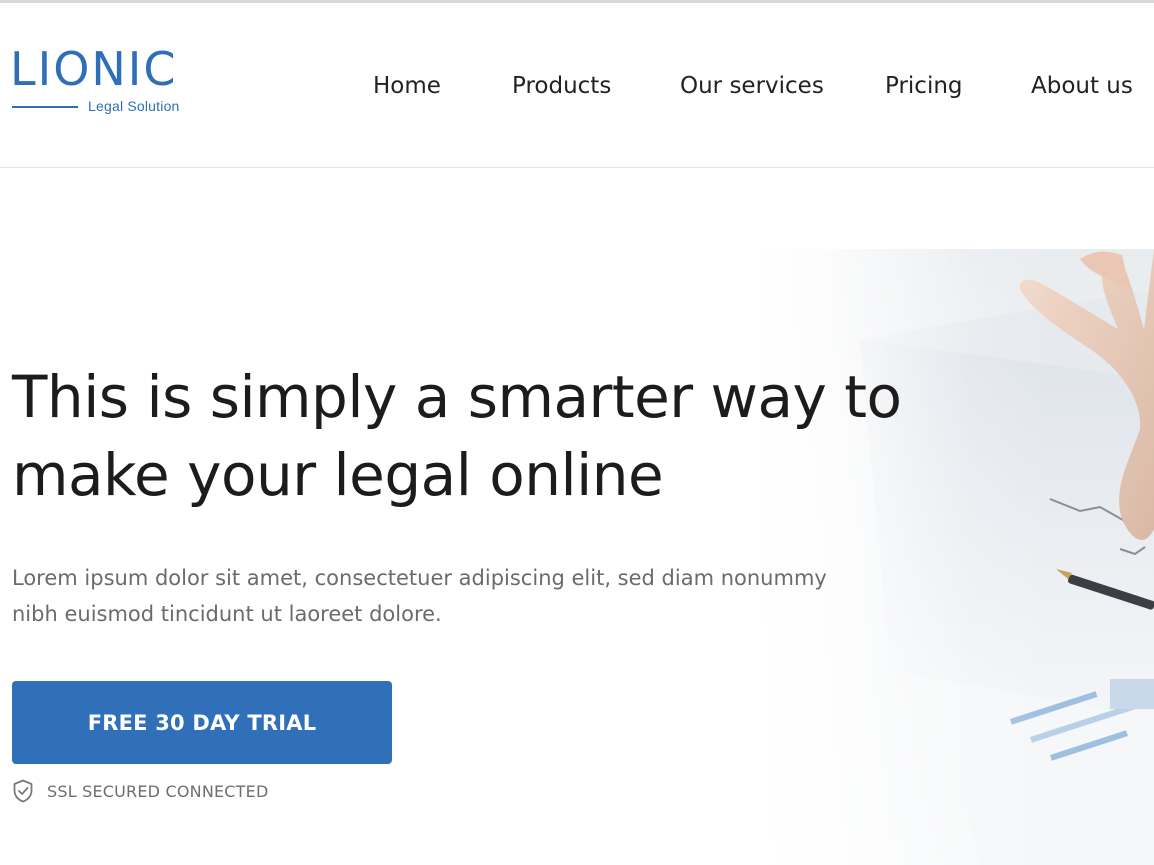  What do you see at coordinates (924, 86) in the screenshot?
I see `nav-item-pricing: Pricing` at bounding box center [924, 86].